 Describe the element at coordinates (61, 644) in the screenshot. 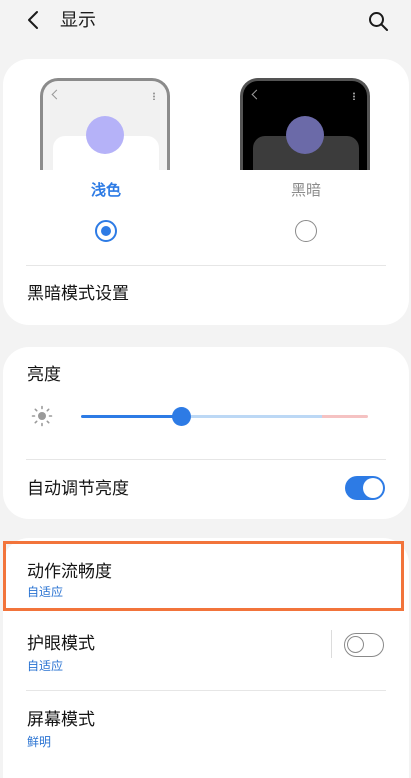

I see `eye-comfort-title: 护眼模式` at that location.